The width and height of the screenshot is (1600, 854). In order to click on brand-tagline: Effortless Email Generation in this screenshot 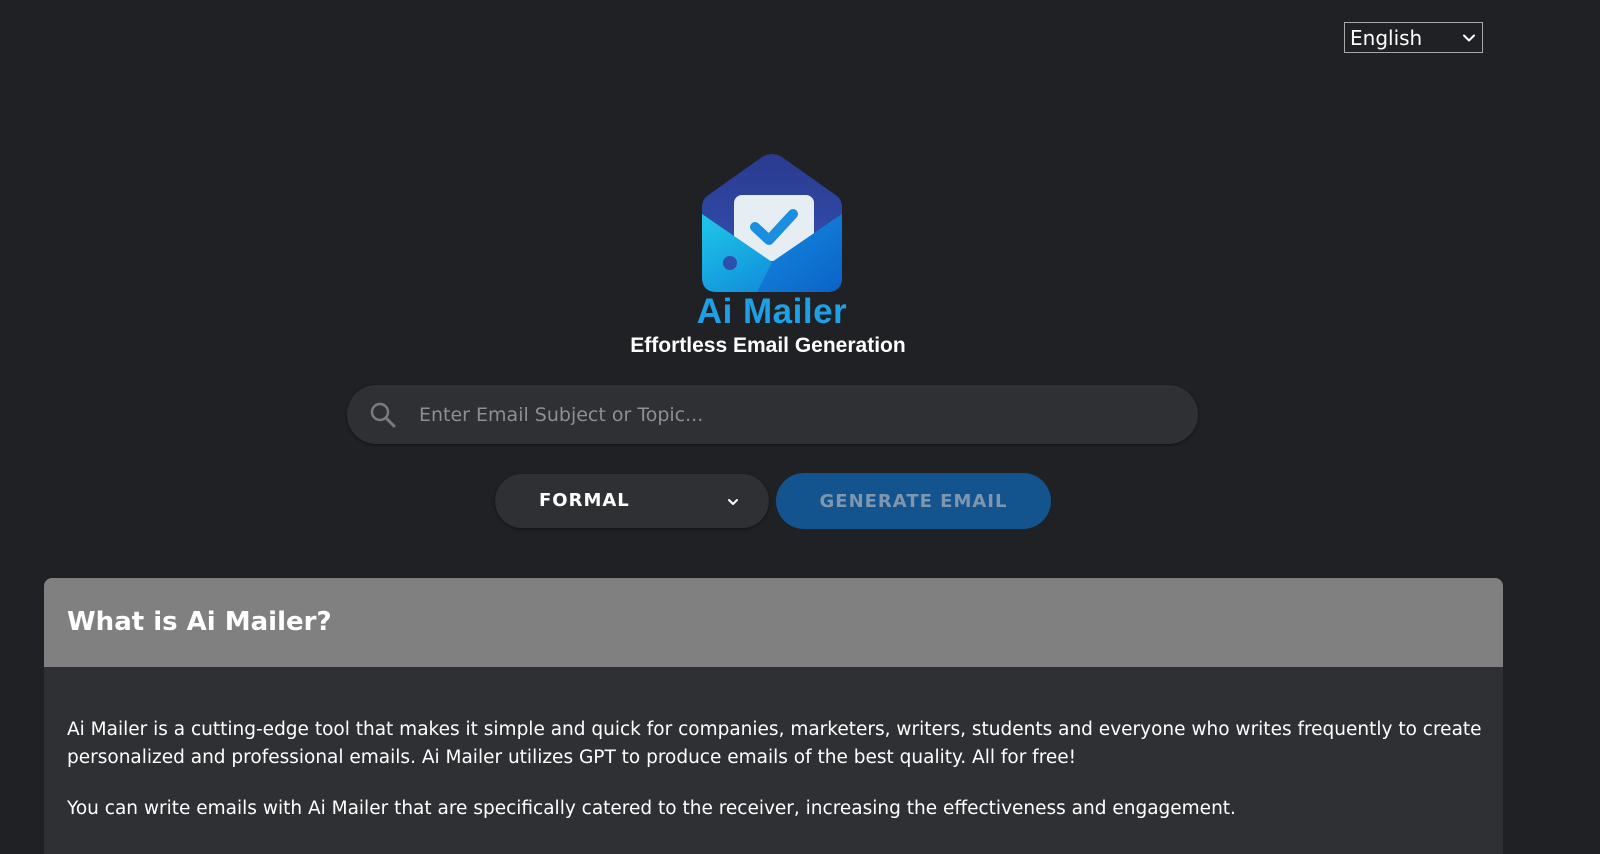, I will do `click(768, 345)`.